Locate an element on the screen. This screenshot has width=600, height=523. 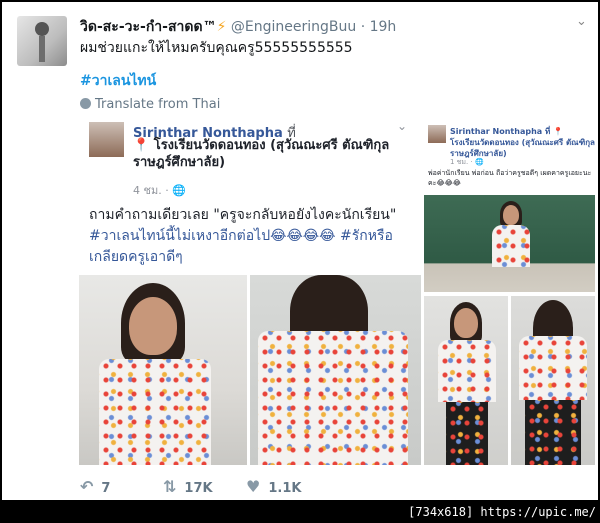
photo-teacher-back is located at coordinates (335, 370).